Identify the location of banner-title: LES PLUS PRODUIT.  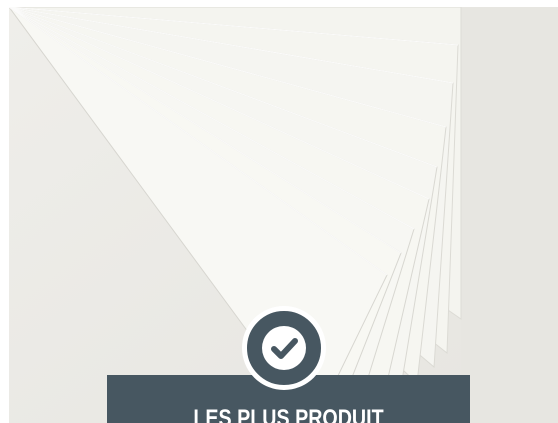
(288, 414).